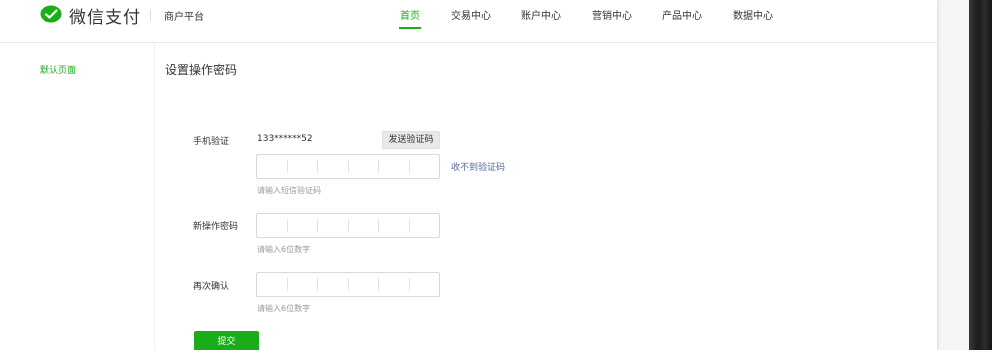 Image resolution: width=992 pixels, height=350 pixels. I want to click on sms-code-hint: 请输入短信验证码, so click(289, 190).